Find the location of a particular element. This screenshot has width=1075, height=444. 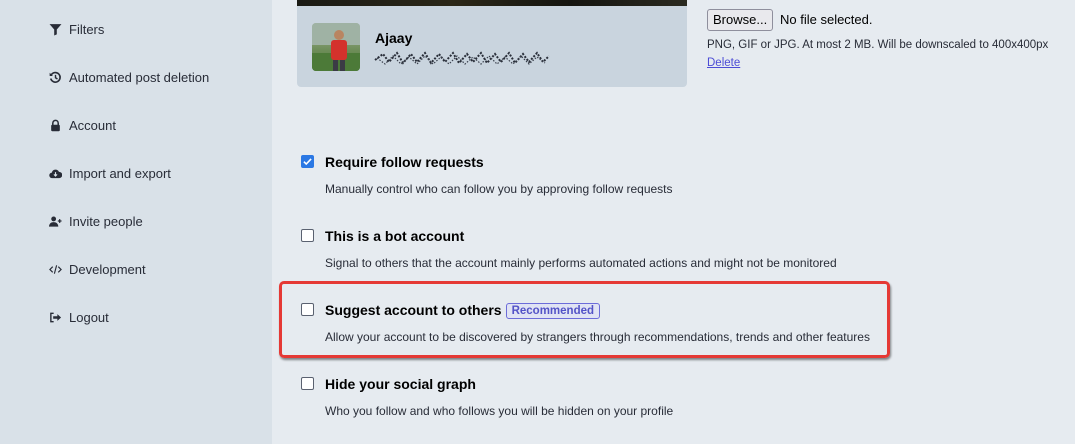

profile-header-image is located at coordinates (492, 3).